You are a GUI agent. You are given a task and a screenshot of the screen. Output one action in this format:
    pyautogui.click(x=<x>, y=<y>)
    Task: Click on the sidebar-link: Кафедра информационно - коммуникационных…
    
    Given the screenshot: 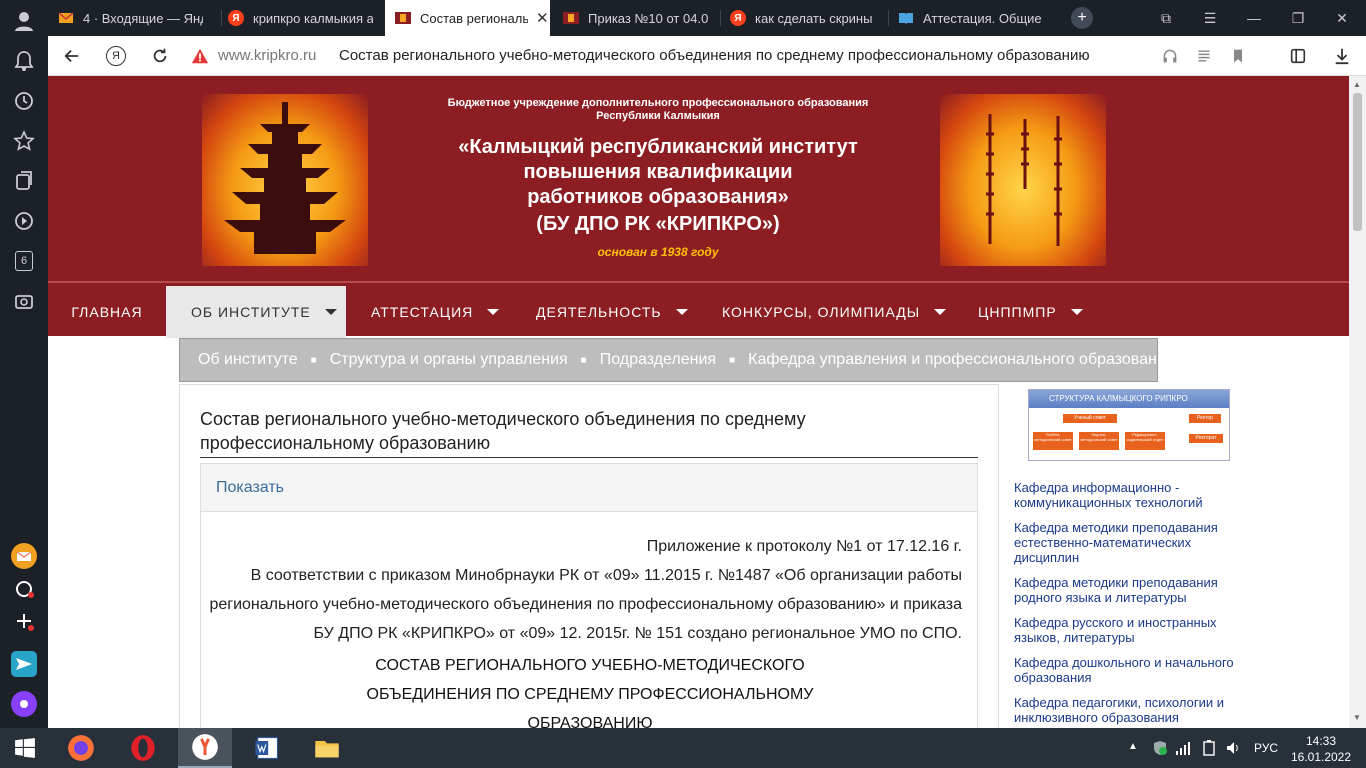 What is the action you would take?
    pyautogui.click(x=1134, y=495)
    